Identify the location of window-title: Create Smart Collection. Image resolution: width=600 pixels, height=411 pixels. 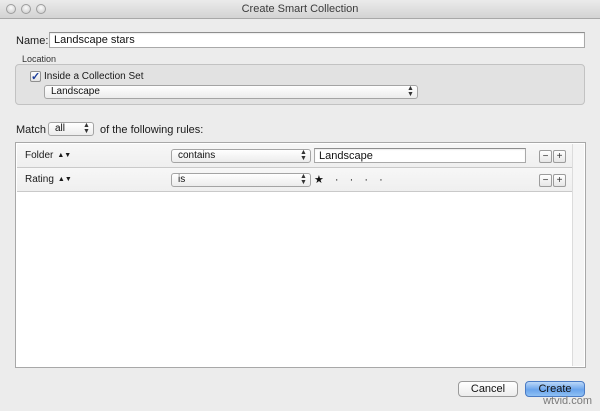
(300, 9).